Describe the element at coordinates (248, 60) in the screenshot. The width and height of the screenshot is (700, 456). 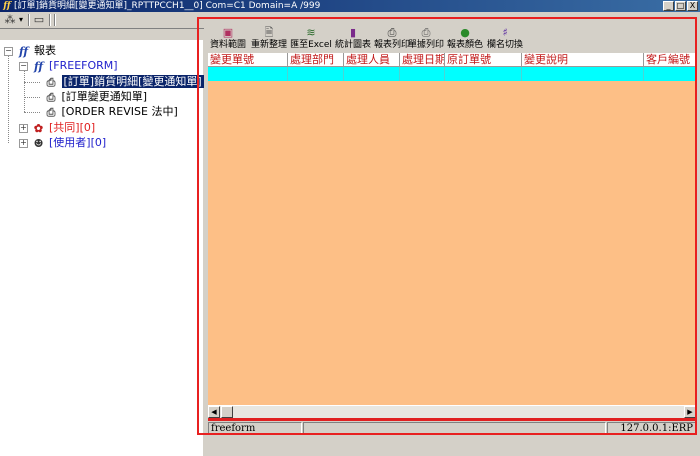
I see `column-header: 變更單號` at that location.